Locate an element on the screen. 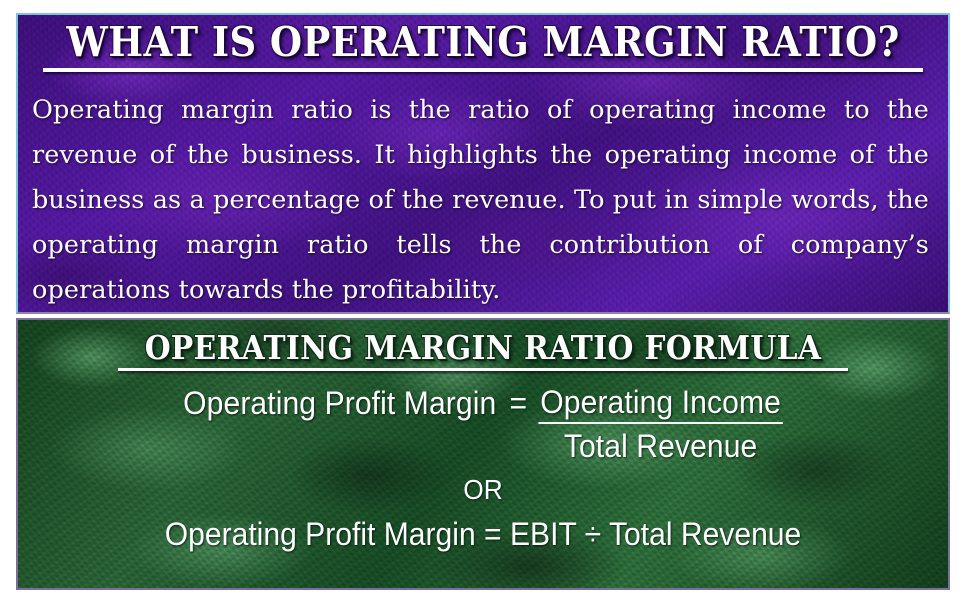 This screenshot has width=967, height=604. fraction-denominator: Total Revenue is located at coordinates (660, 446).